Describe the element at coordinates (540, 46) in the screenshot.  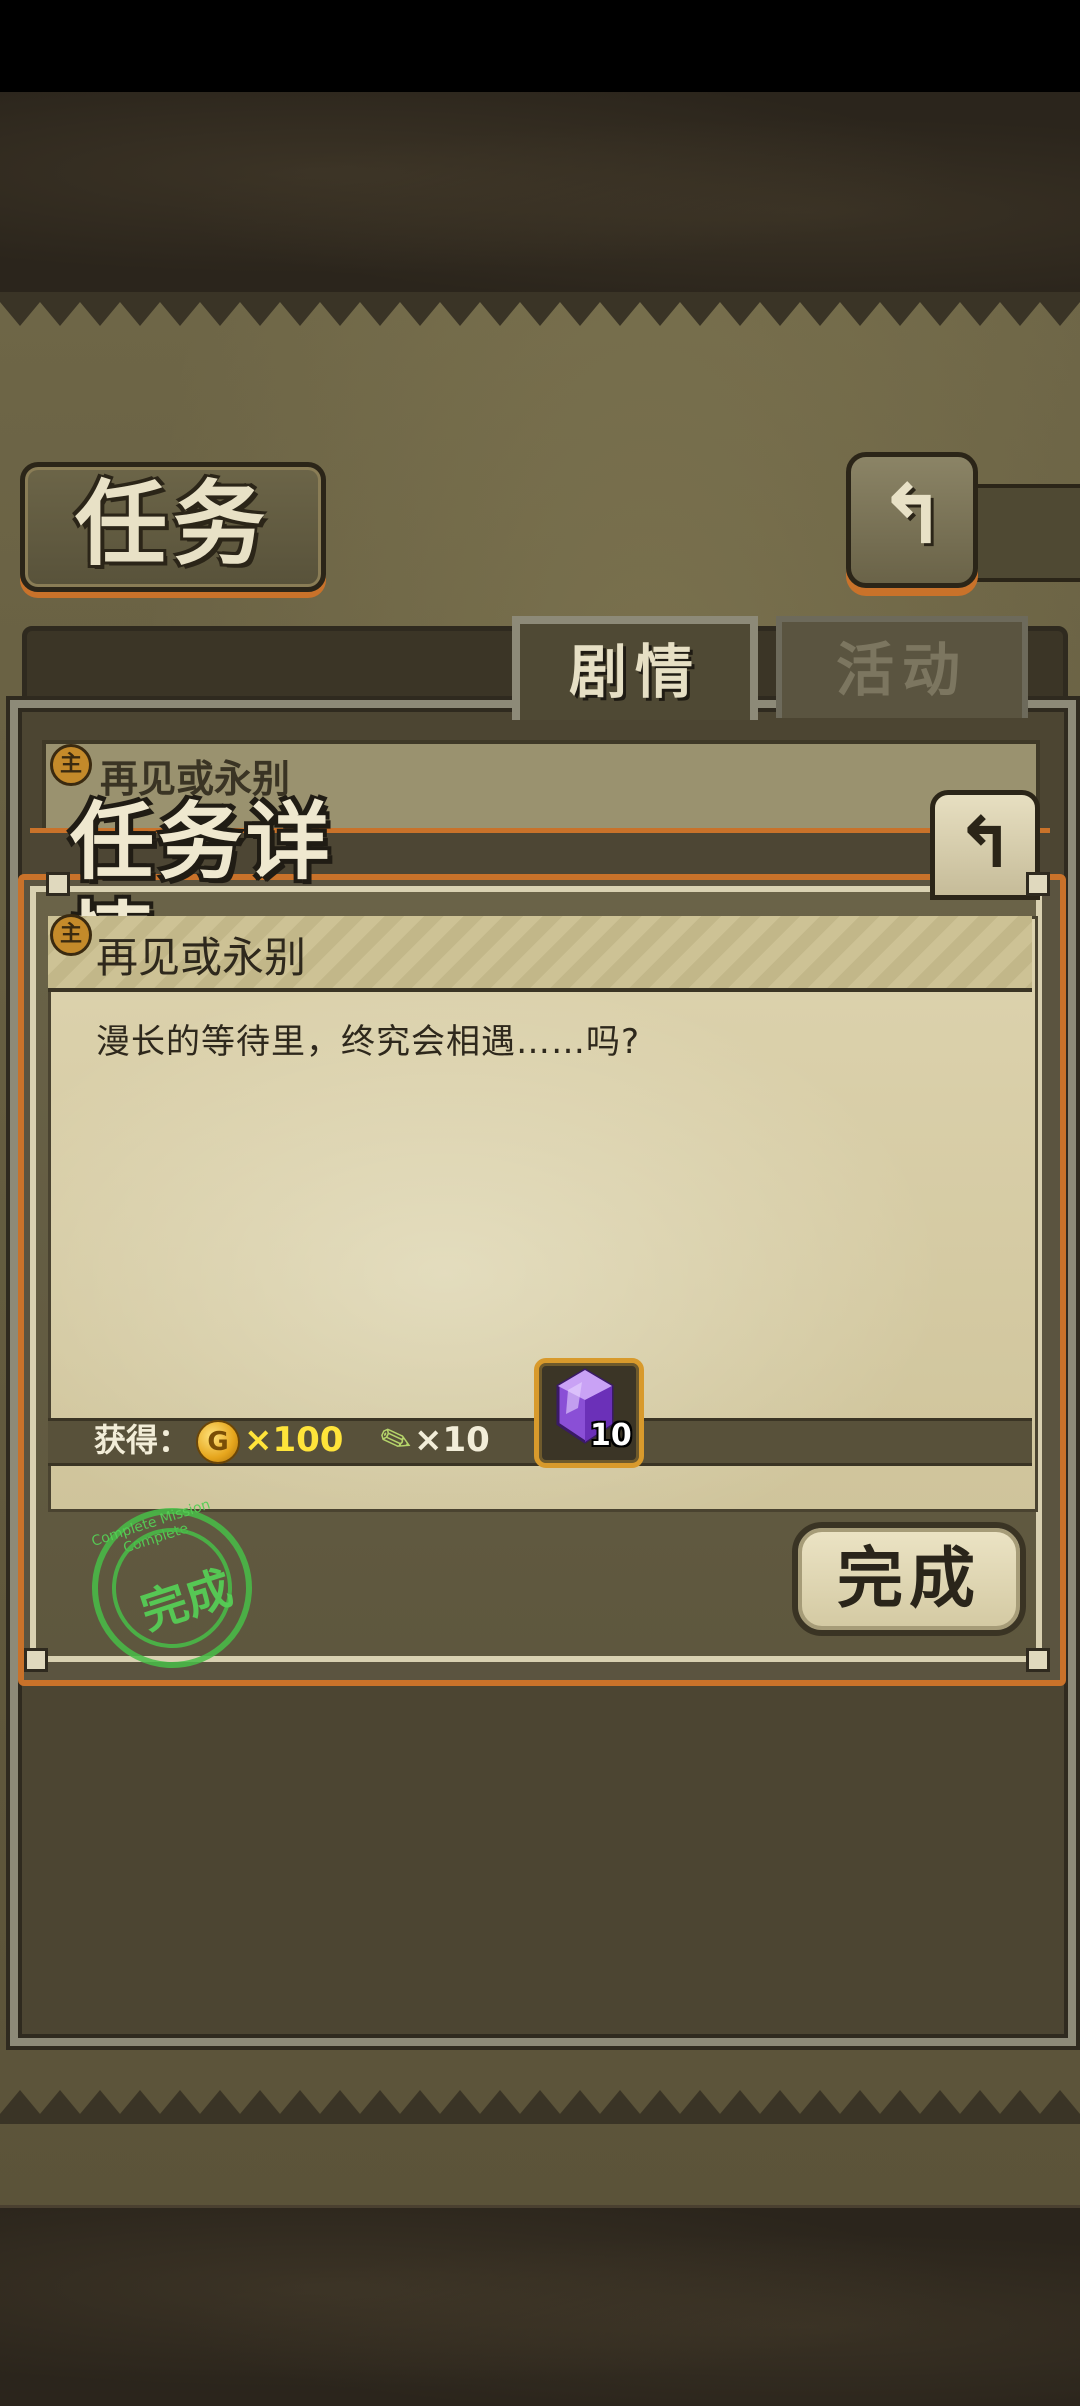
I see `status-bar-area` at that location.